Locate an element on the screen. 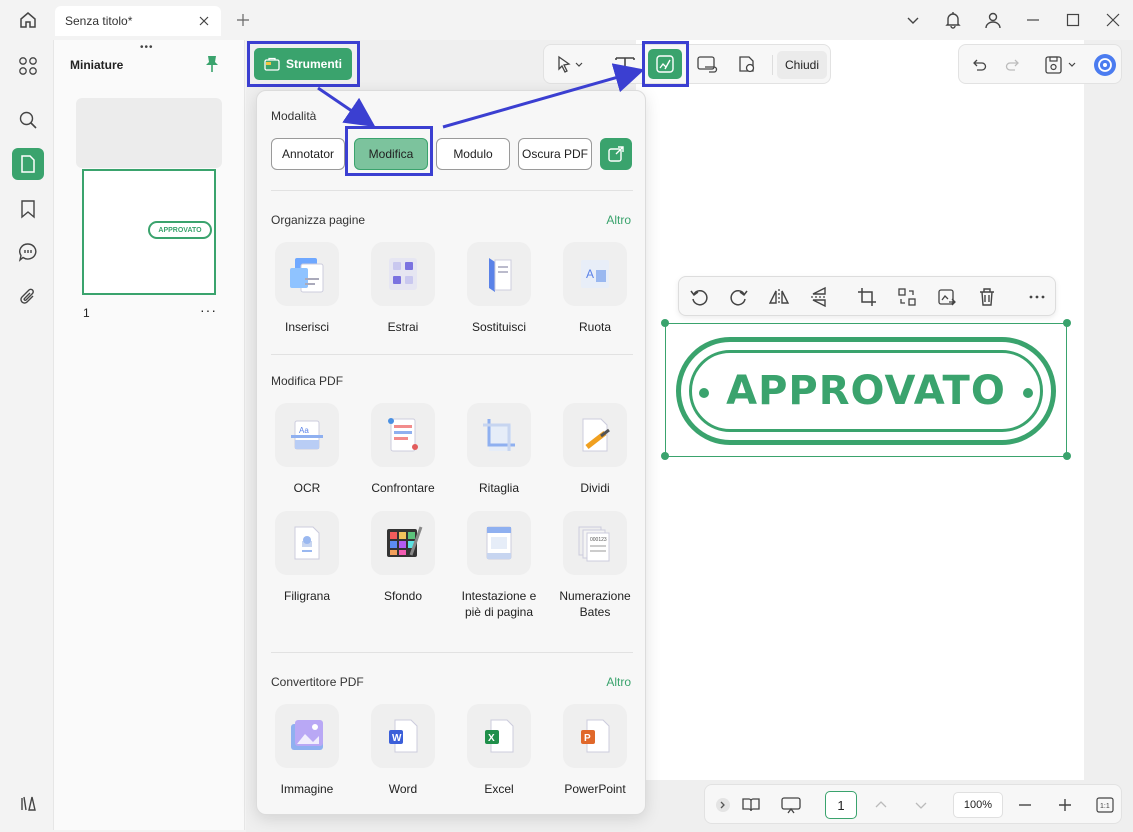  flip-horizontal-icon is located at coordinates (779, 297).